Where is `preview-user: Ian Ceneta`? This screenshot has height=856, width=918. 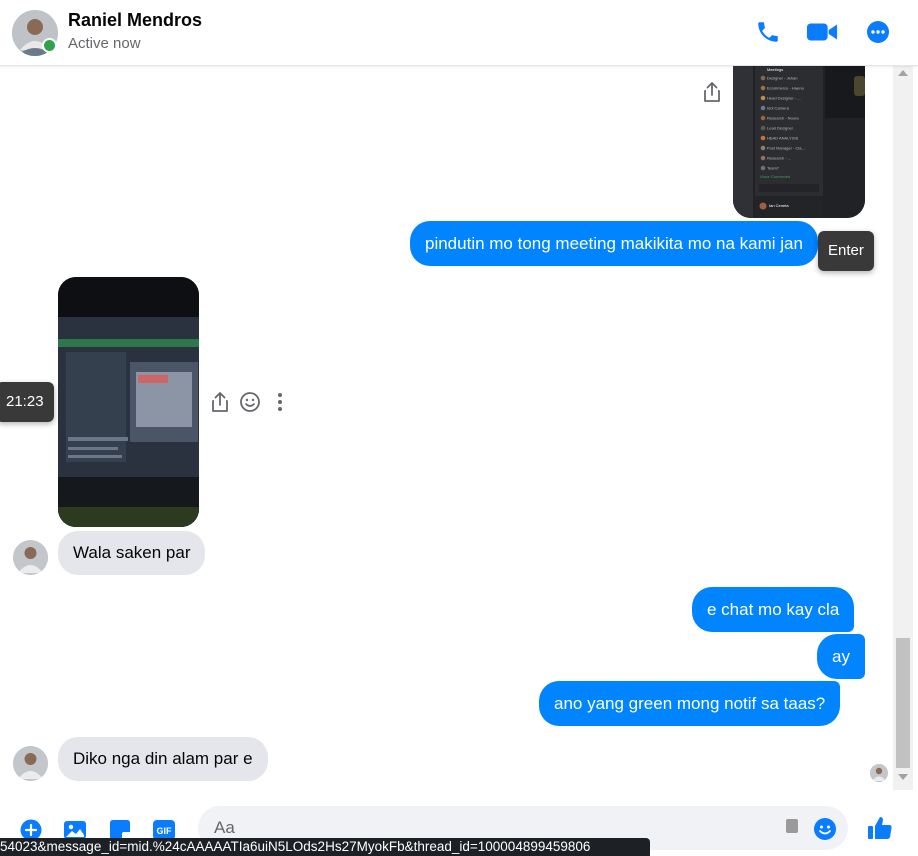
preview-user: Ian Ceneta is located at coordinates (779, 205).